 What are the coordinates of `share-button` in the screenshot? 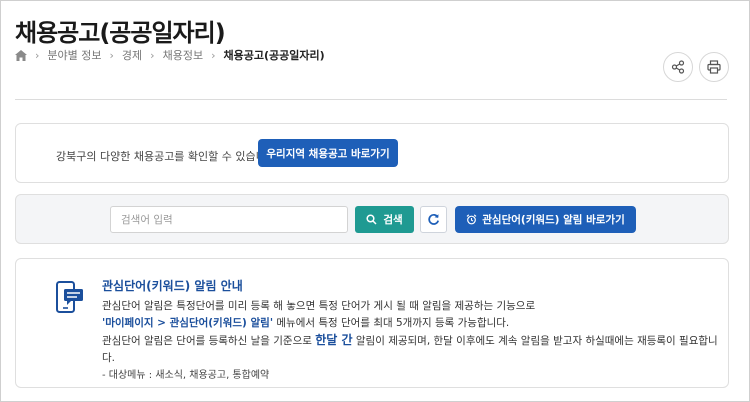 It's located at (678, 67).